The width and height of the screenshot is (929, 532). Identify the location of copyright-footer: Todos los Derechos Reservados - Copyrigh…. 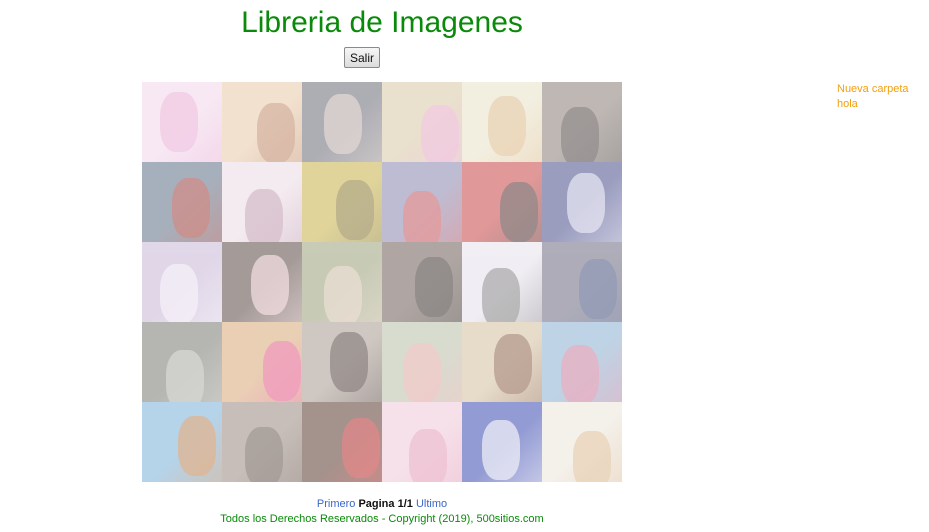
(382, 519).